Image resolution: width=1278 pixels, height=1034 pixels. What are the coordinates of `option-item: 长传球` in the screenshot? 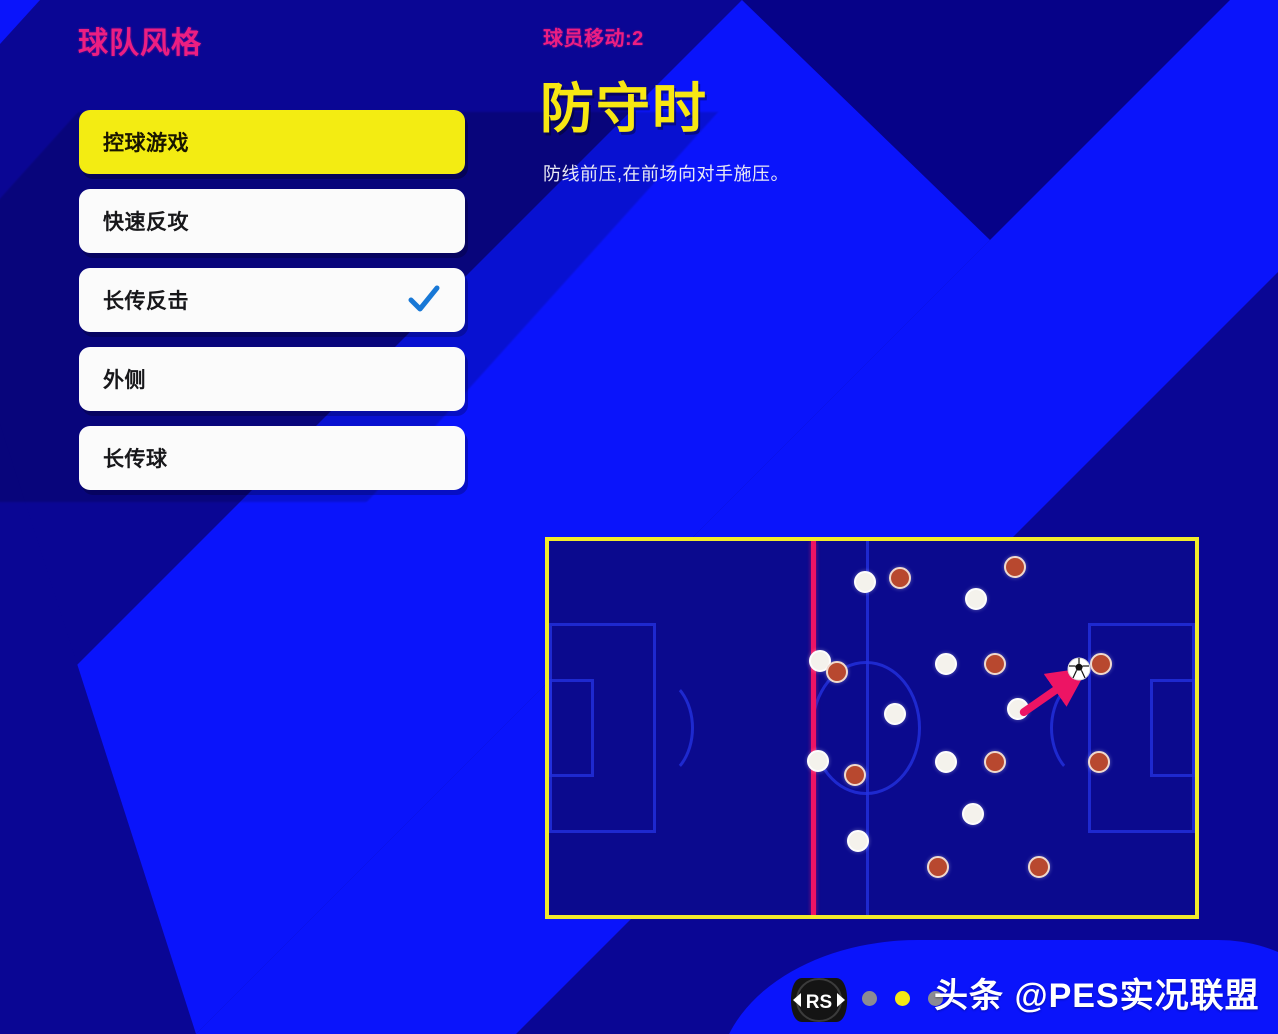 It's located at (272, 458).